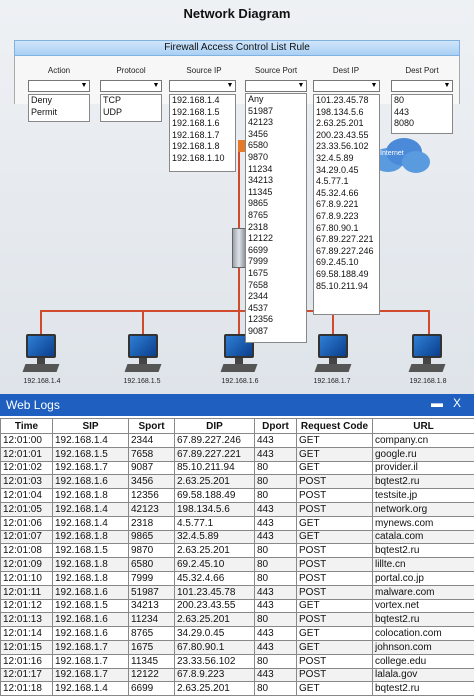 This screenshot has height=696, width=474. Describe the element at coordinates (347, 229) in the screenshot. I see `option-item: 67.80.90.1` at that location.